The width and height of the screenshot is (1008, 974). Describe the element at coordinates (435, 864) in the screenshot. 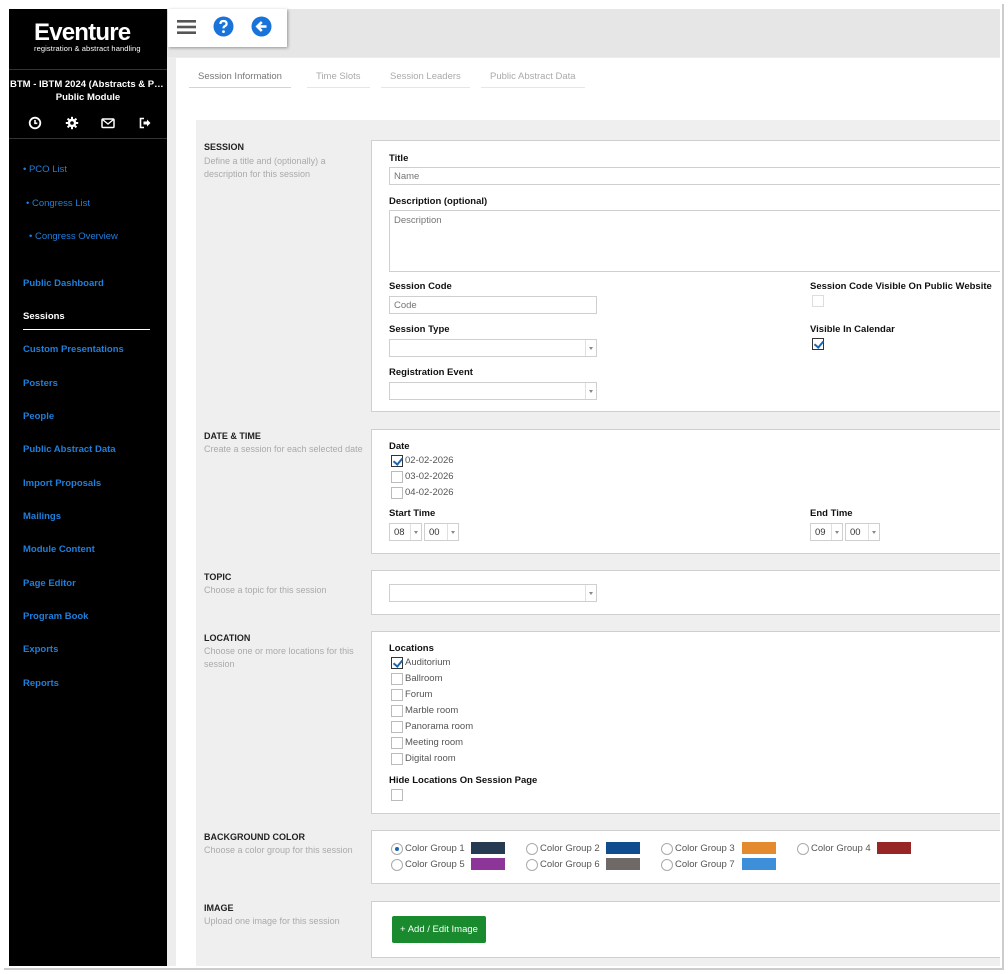

I see `color-group-label: Color Group 5` at that location.